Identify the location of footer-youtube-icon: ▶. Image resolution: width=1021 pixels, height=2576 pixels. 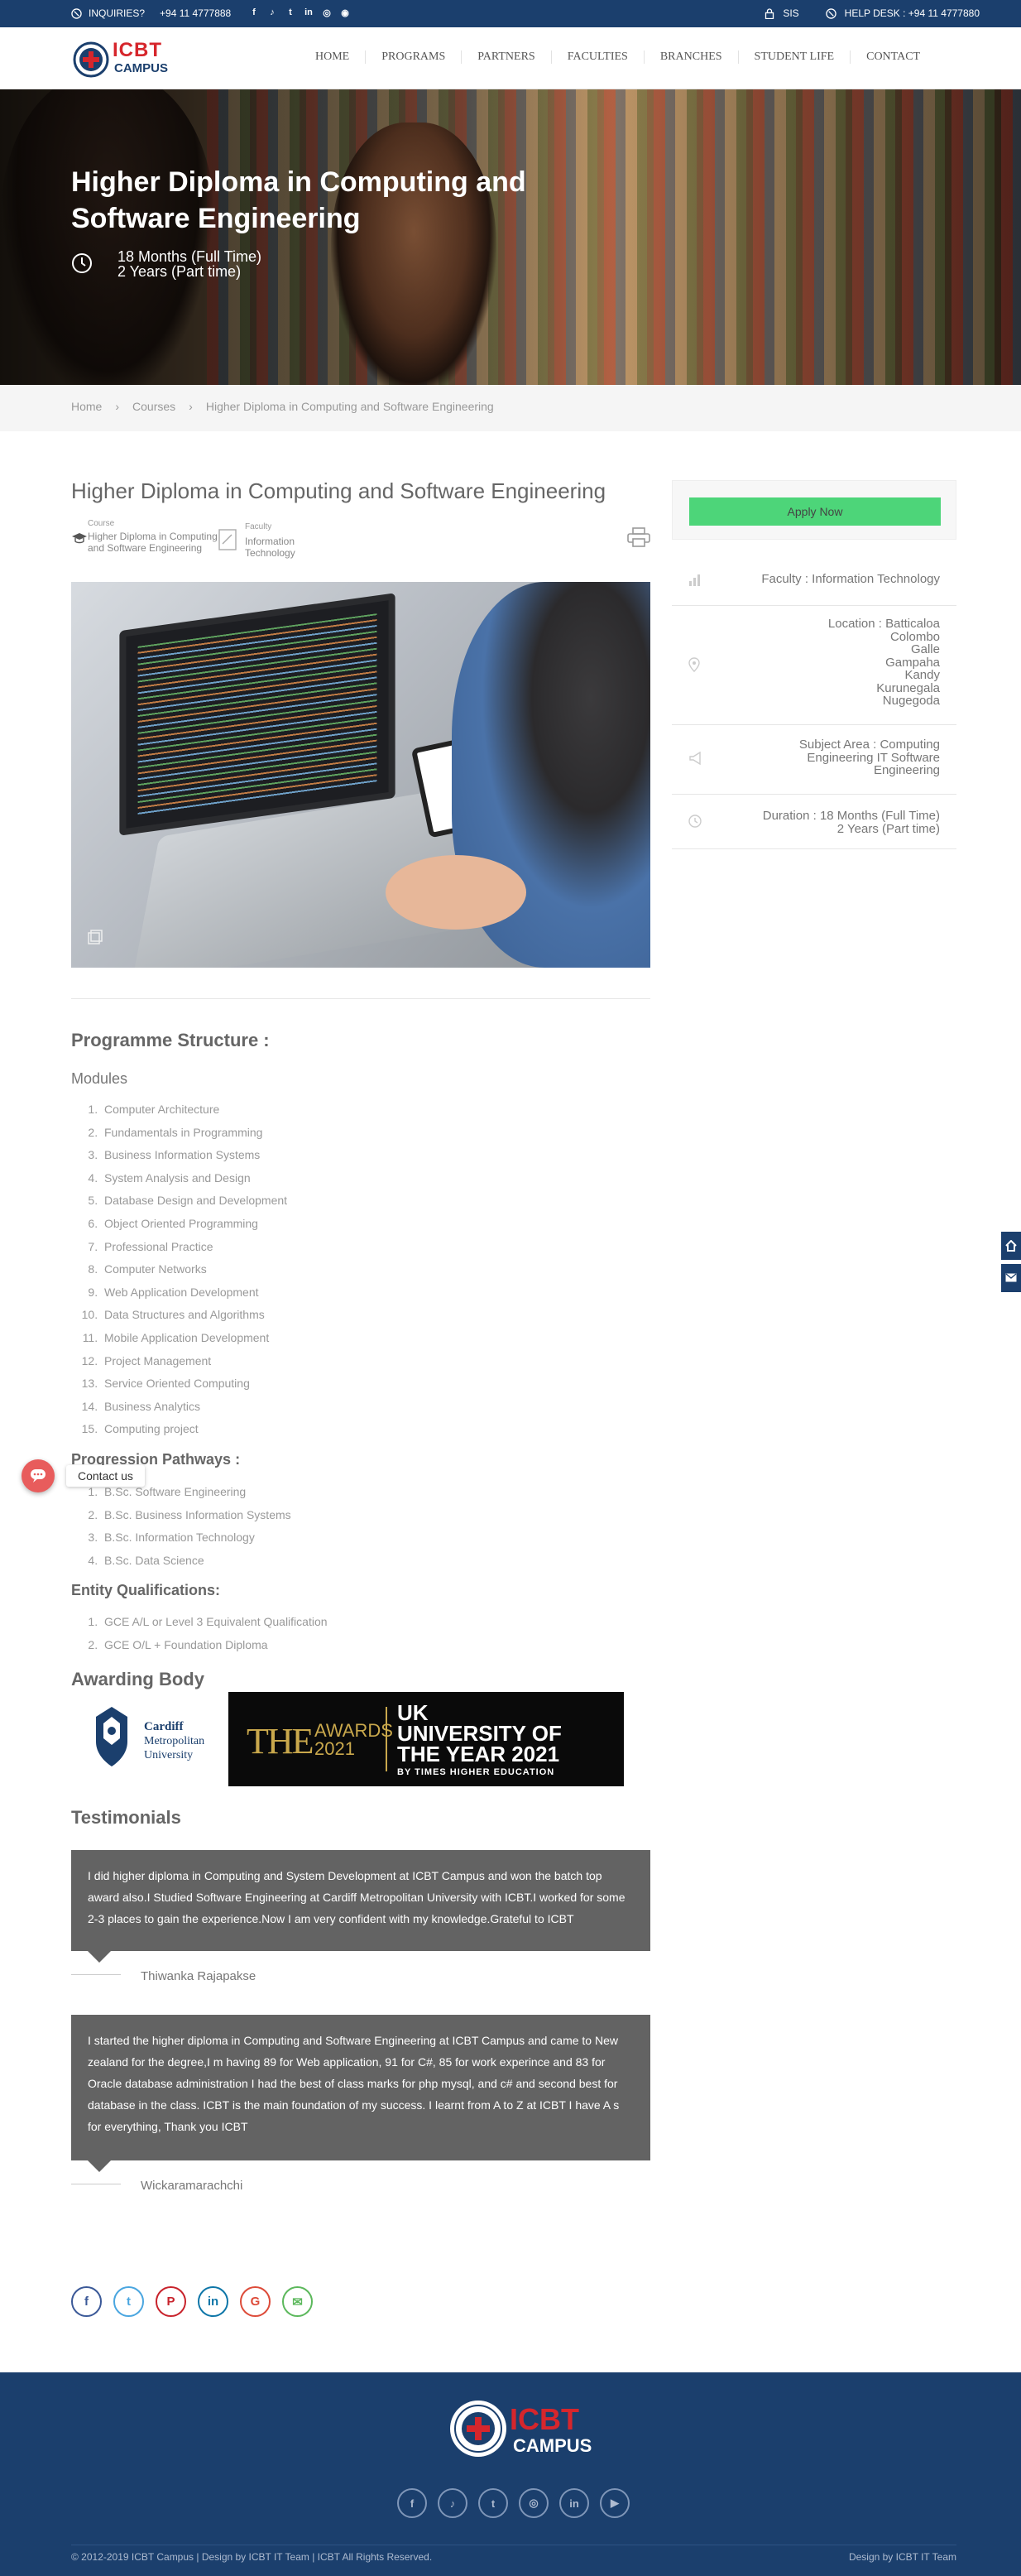
(615, 2503).